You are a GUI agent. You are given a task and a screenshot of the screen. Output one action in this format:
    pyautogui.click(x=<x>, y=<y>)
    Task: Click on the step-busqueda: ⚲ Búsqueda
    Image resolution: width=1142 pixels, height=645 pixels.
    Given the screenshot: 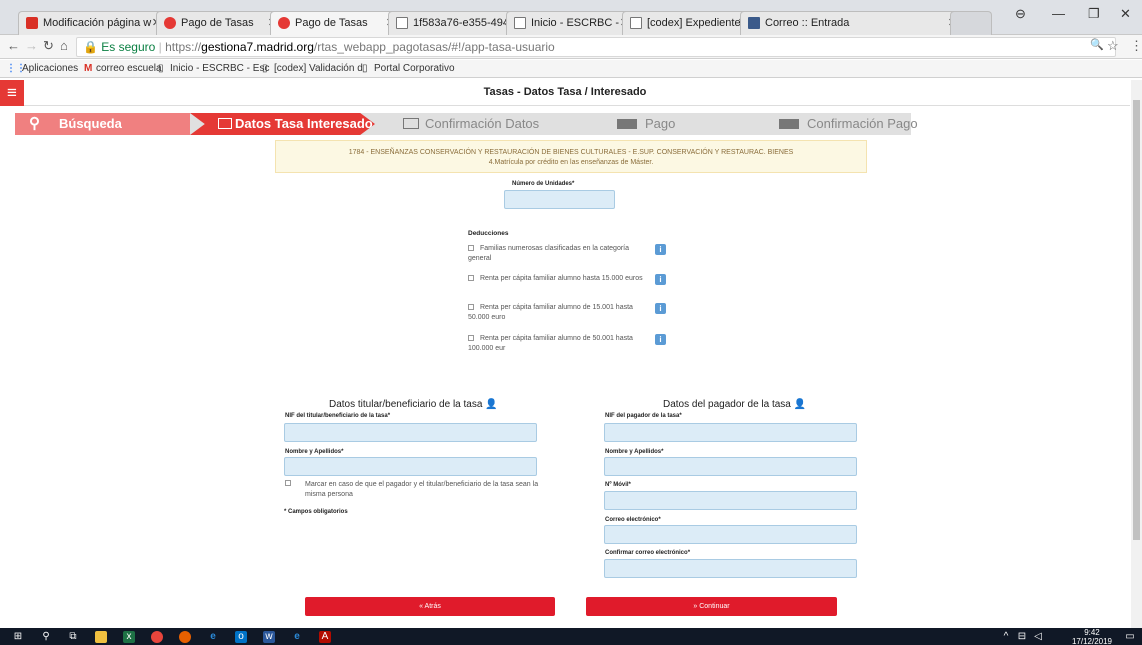 What is the action you would take?
    pyautogui.click(x=102, y=124)
    